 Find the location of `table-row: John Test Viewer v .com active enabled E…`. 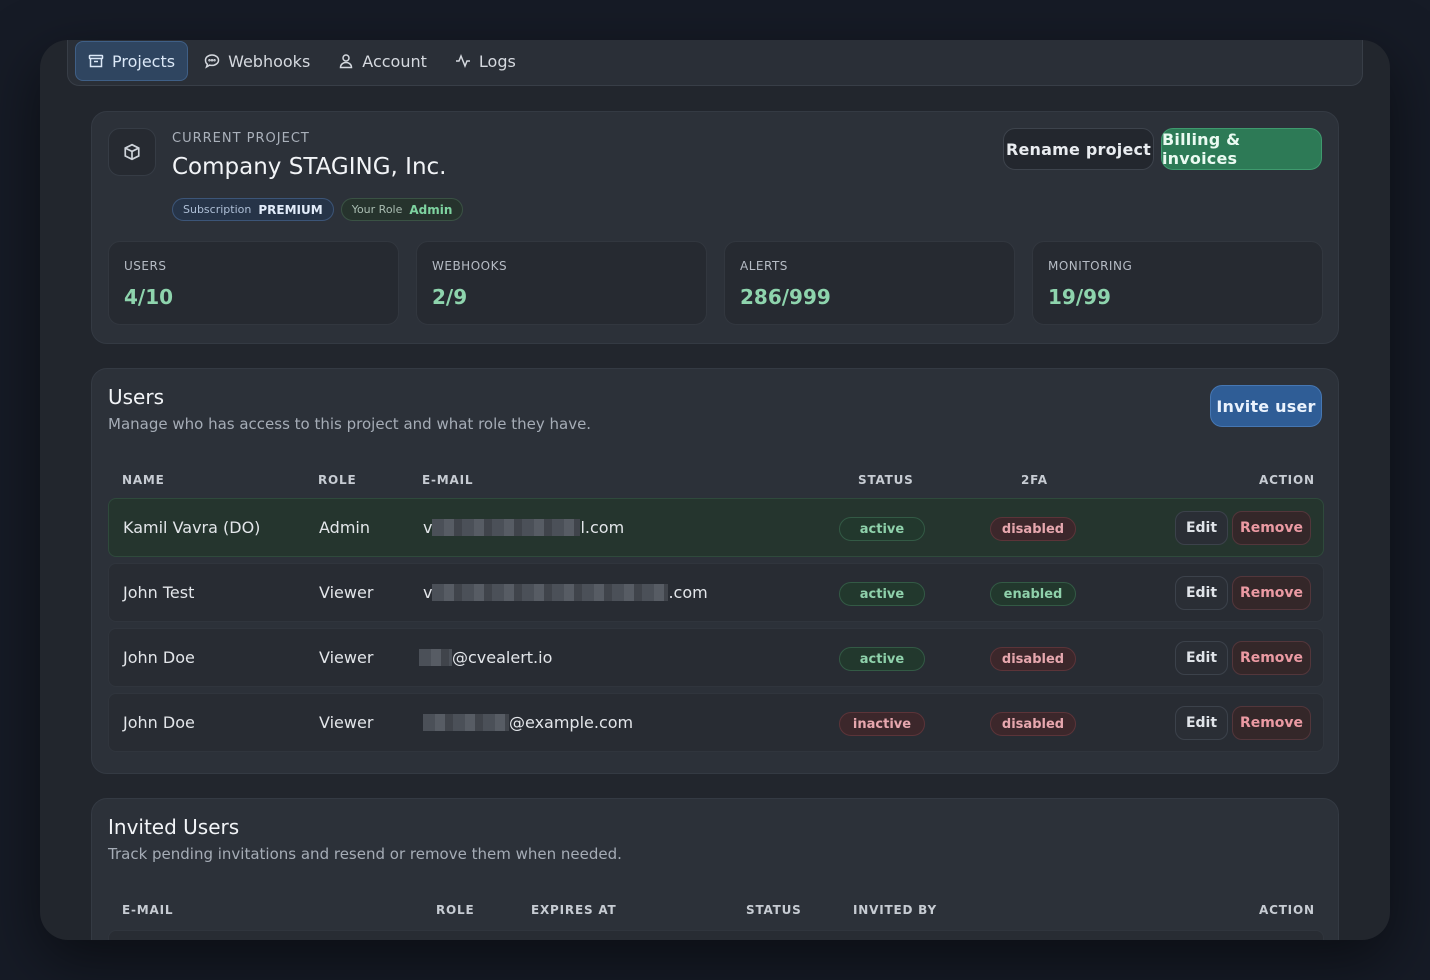

table-row: John Test Viewer v .com active enabled E… is located at coordinates (716, 592).